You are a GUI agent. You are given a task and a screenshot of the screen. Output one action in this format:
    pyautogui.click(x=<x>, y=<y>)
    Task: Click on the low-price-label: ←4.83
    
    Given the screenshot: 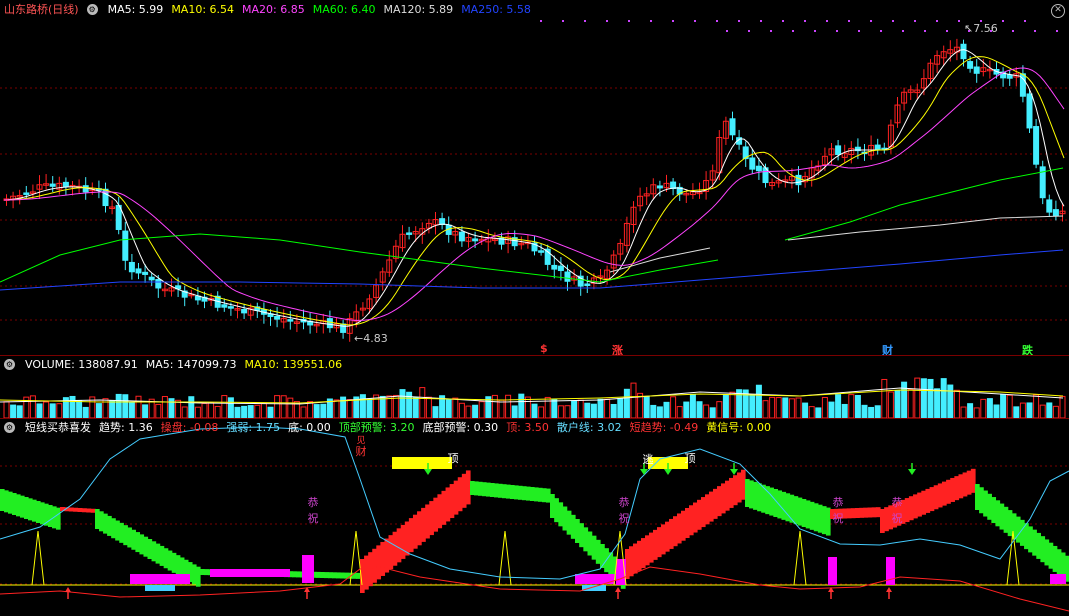 What is the action you would take?
    pyautogui.click(x=371, y=338)
    